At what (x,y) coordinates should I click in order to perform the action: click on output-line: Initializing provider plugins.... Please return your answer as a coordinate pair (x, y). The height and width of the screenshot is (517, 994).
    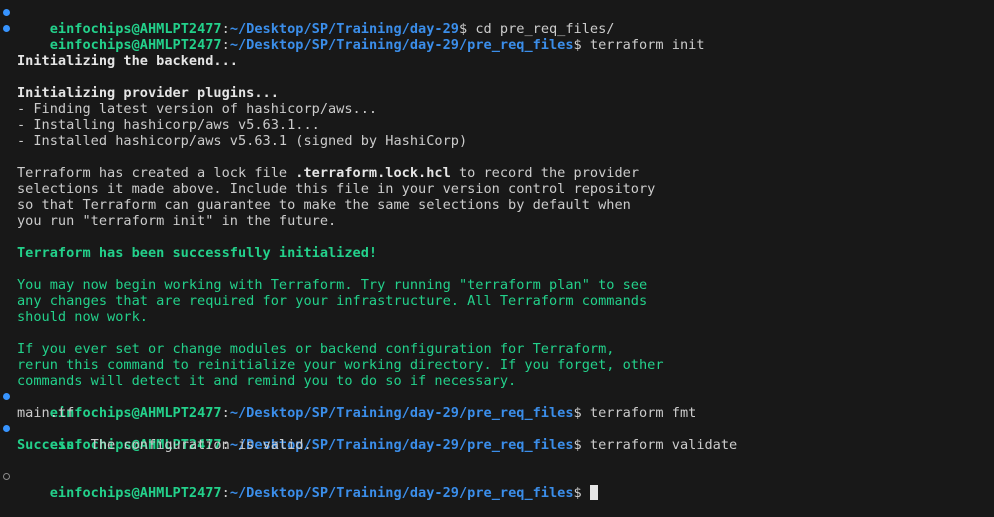
    Looking at the image, I should click on (497, 93).